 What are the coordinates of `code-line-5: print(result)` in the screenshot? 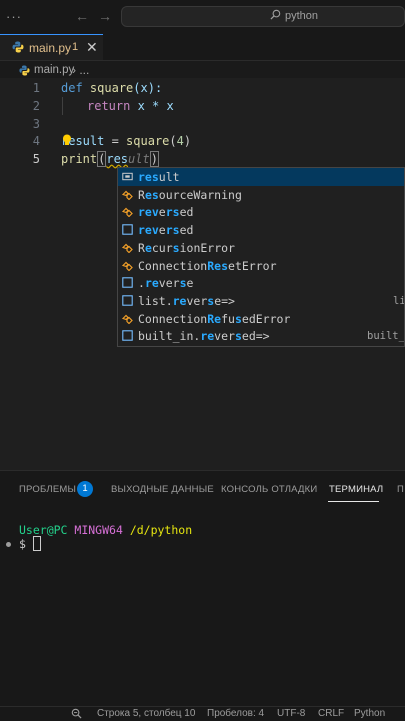 It's located at (110, 159).